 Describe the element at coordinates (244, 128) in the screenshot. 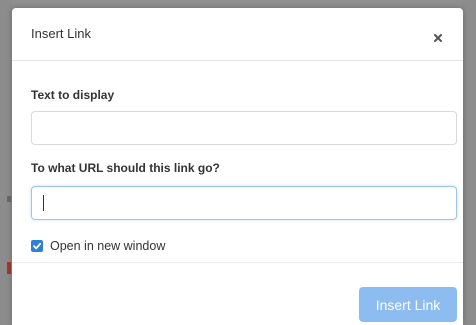

I see `text-to-display-input` at that location.